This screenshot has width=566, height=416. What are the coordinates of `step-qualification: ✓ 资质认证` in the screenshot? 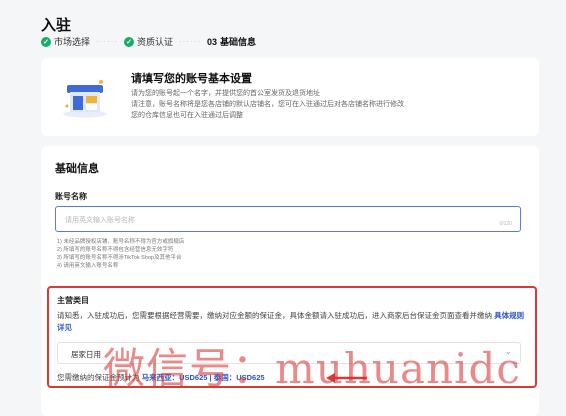 It's located at (148, 41).